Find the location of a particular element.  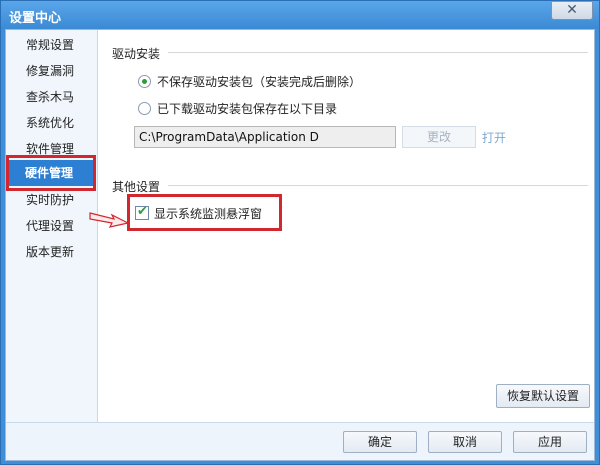

open-folder-link: 打开 is located at coordinates (494, 137).